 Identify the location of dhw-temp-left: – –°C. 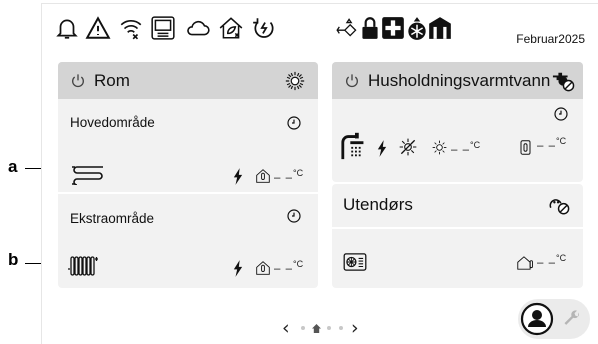
(466, 148).